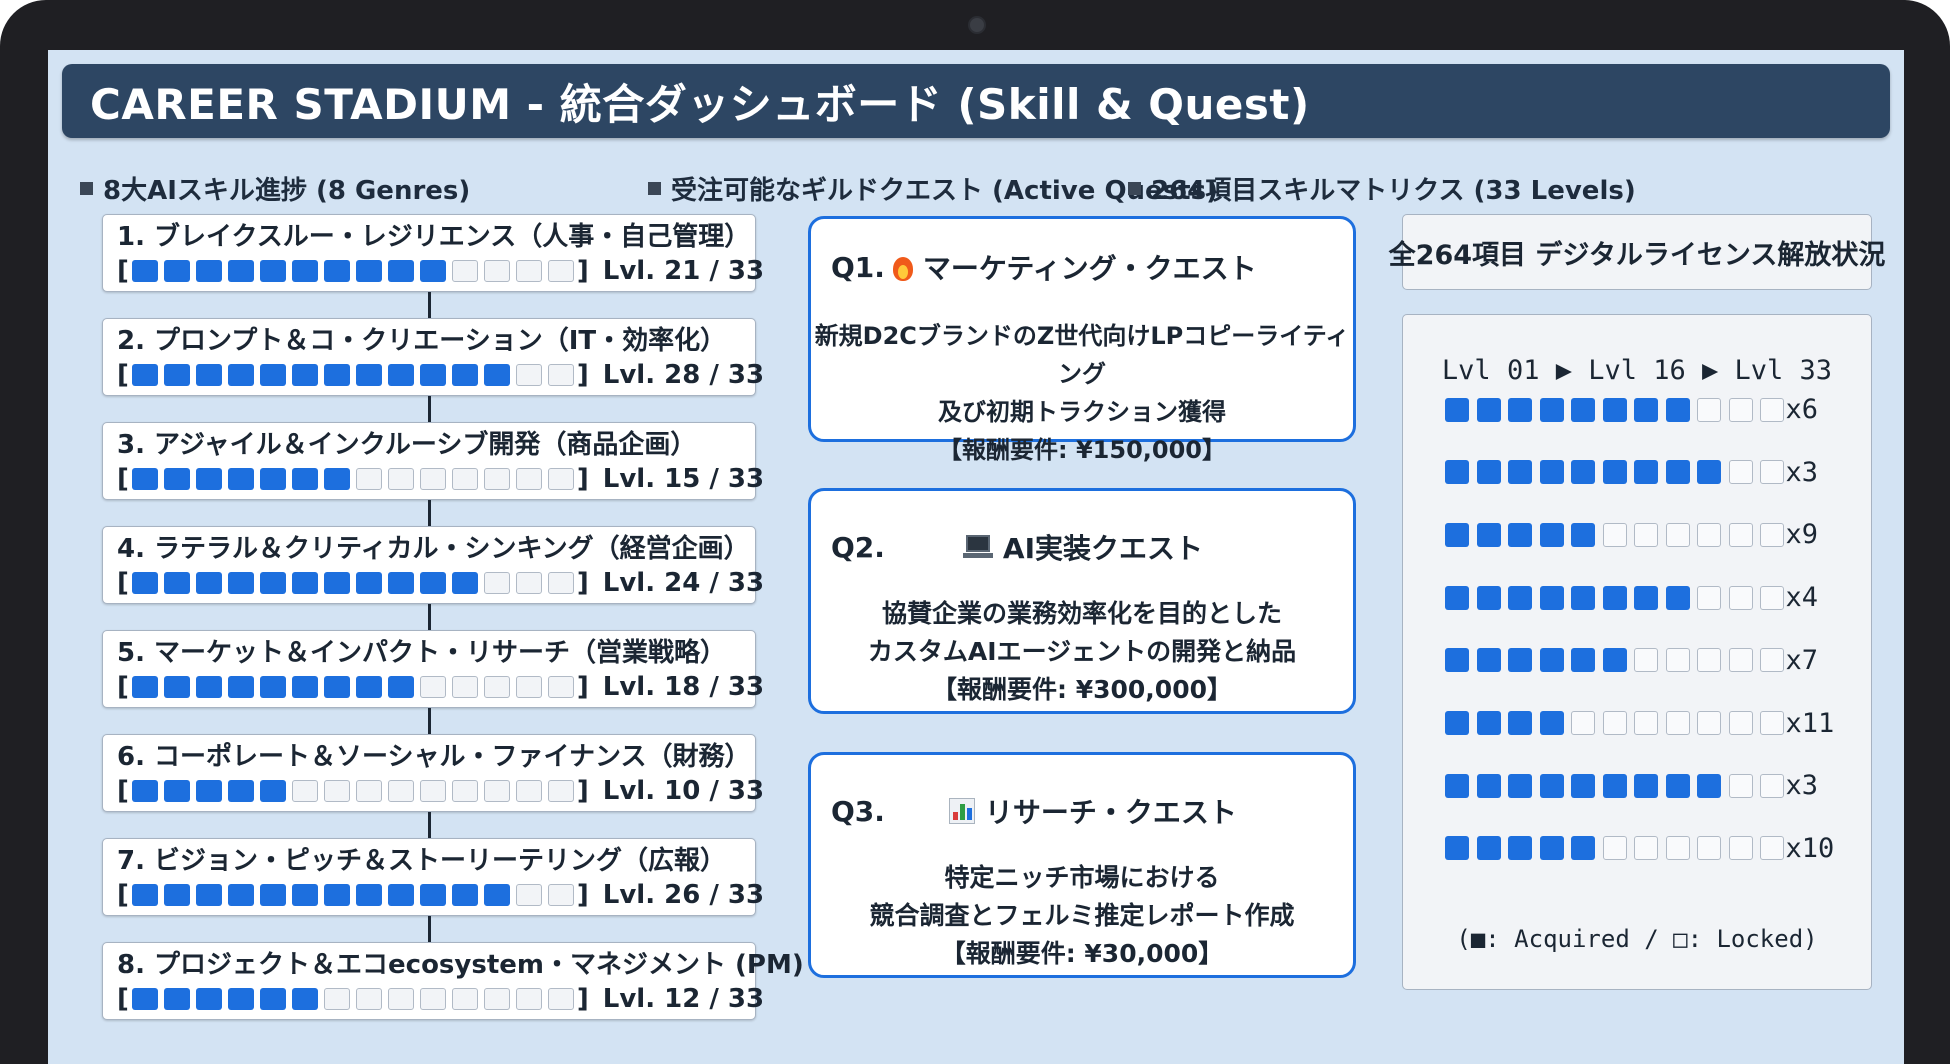  What do you see at coordinates (287, 191) in the screenshot?
I see `skills-section-label: 8大AIスキル進捗 (8 Genres)` at bounding box center [287, 191].